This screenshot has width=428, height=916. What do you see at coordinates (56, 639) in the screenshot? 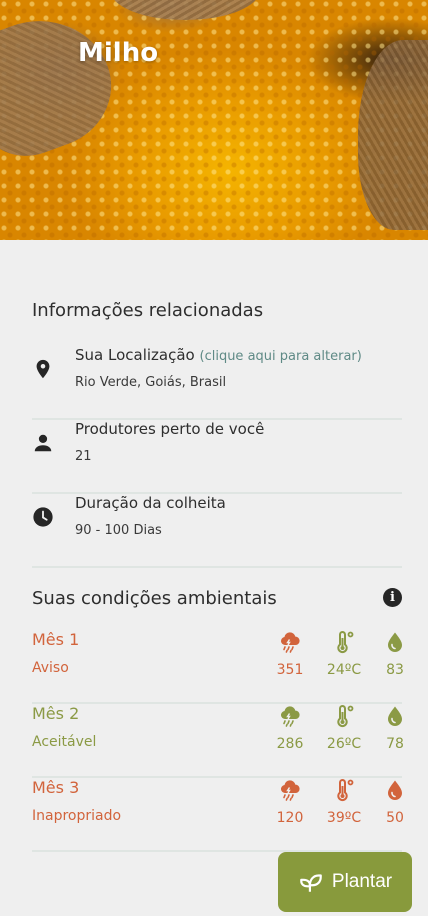
I see `month-name: Mês 1` at bounding box center [56, 639].